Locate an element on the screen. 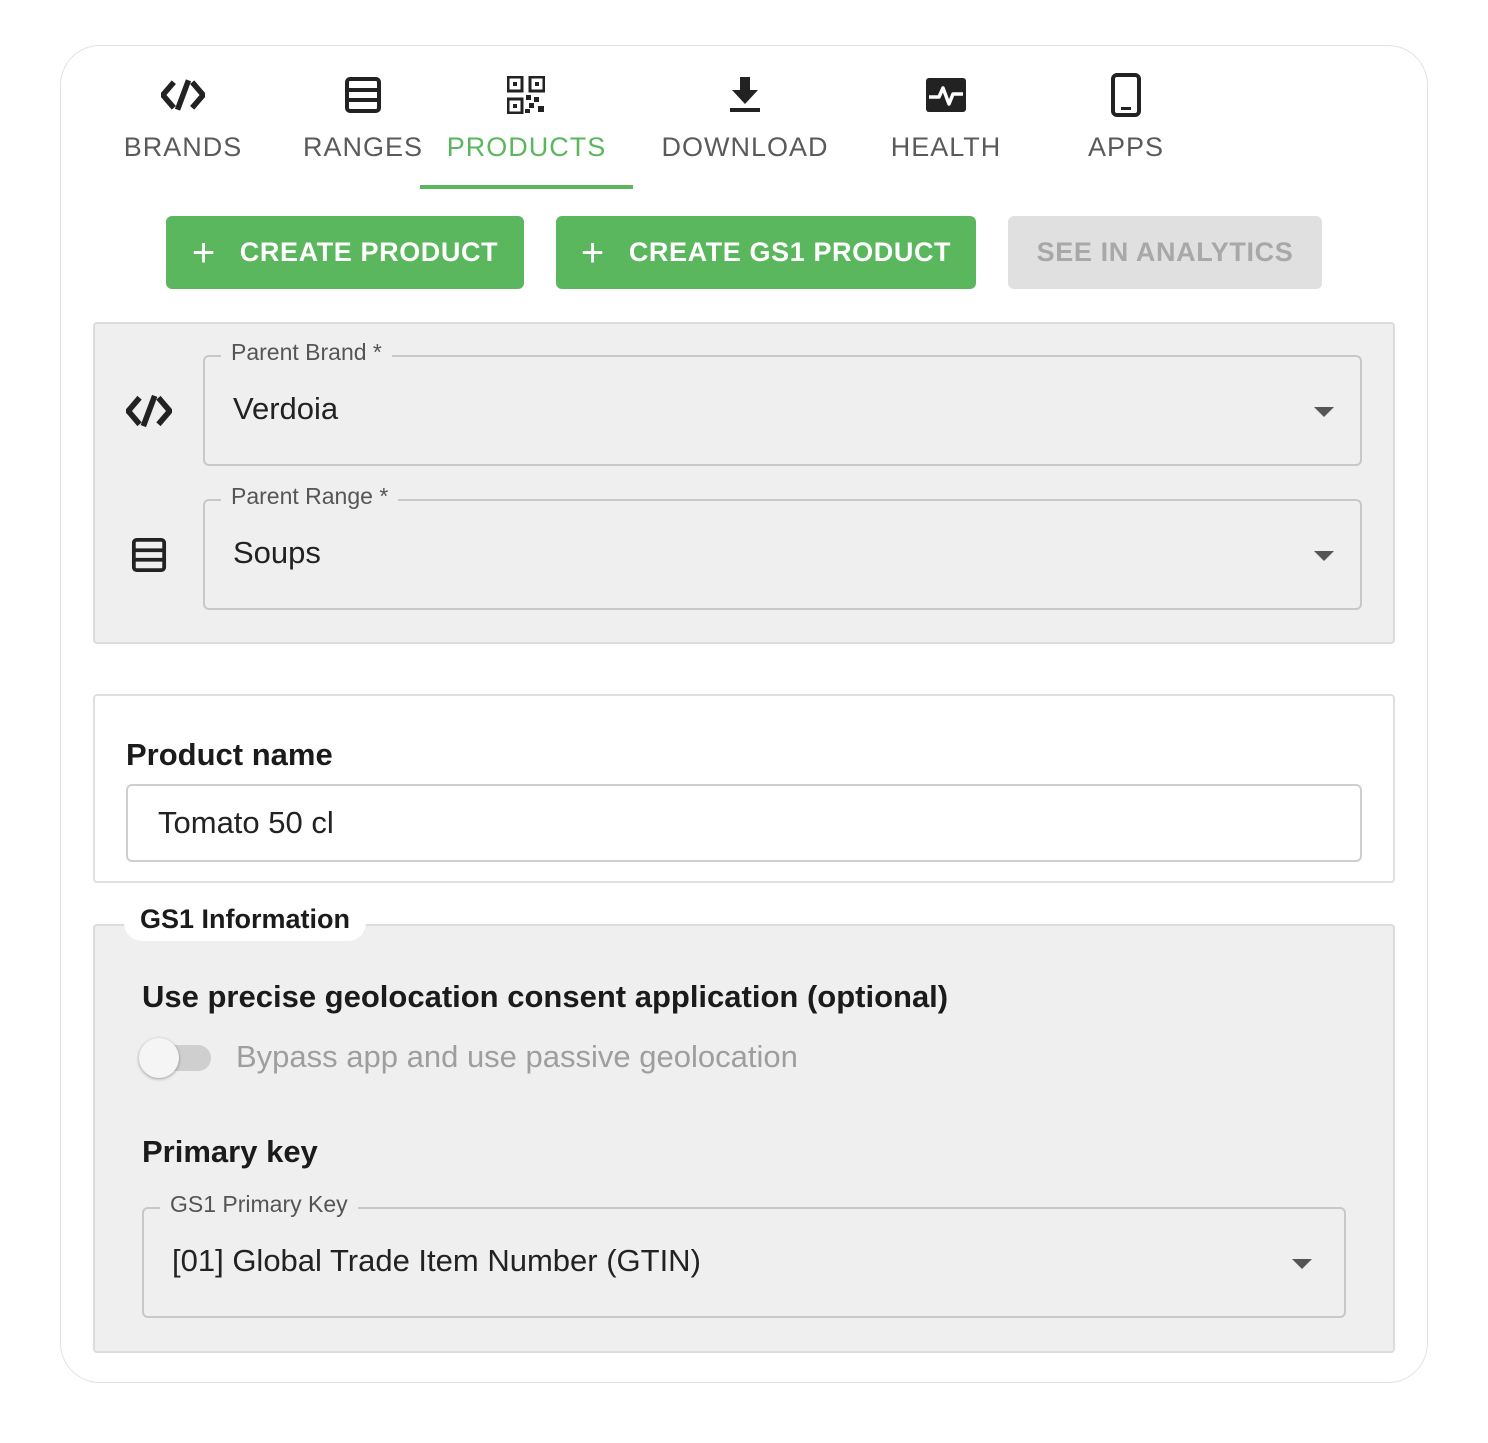 The image size is (1488, 1443). see-in-analytics-button: SEE IN ANALYTICS is located at coordinates (1165, 252).